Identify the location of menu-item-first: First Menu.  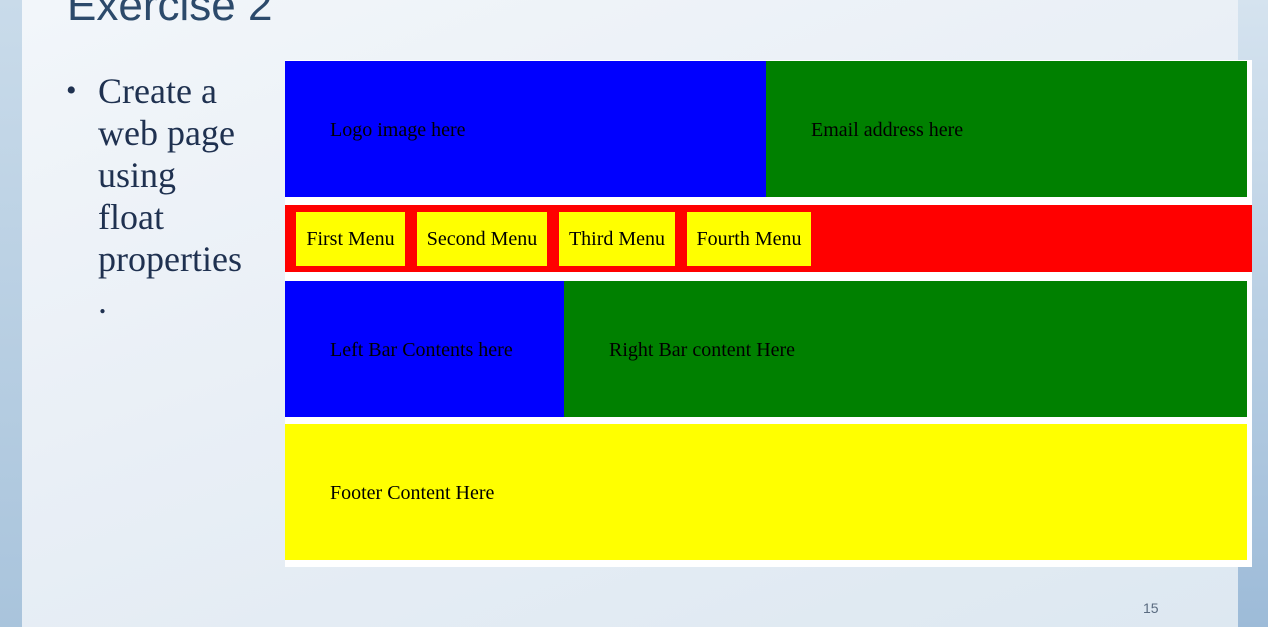
(350, 239).